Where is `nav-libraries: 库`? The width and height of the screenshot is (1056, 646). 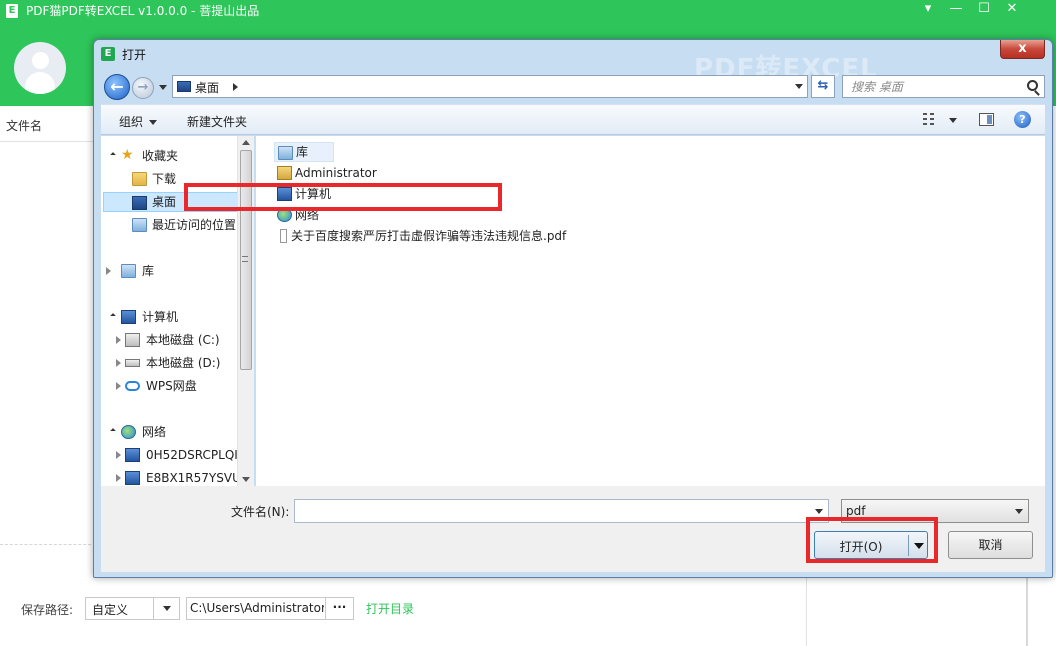
nav-libraries: 库 is located at coordinates (171, 271).